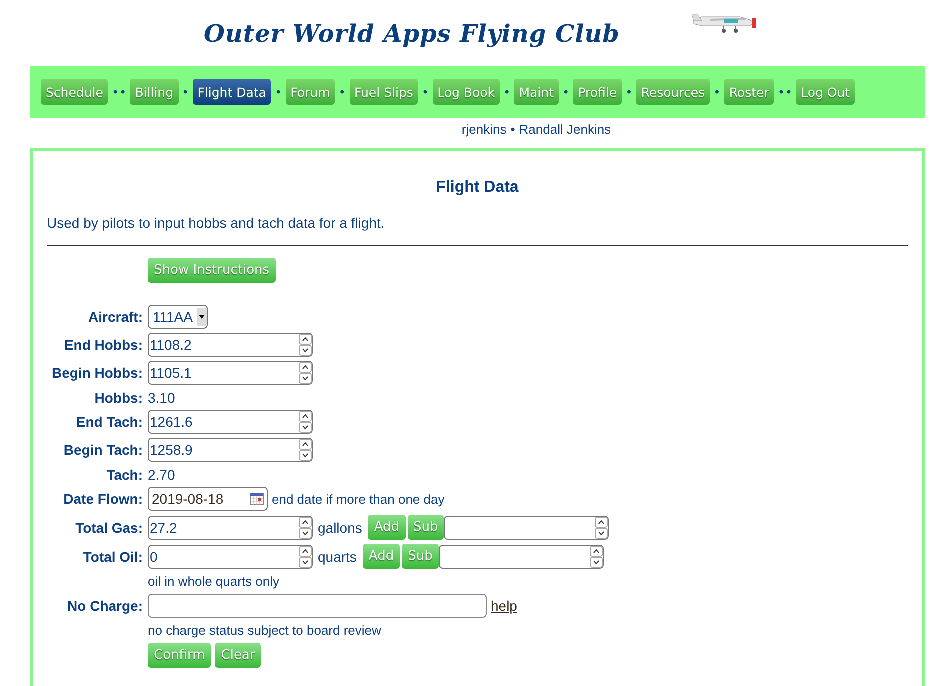 Image resolution: width=951 pixels, height=686 pixels. I want to click on field-label: End Hobbs:, so click(103, 345).